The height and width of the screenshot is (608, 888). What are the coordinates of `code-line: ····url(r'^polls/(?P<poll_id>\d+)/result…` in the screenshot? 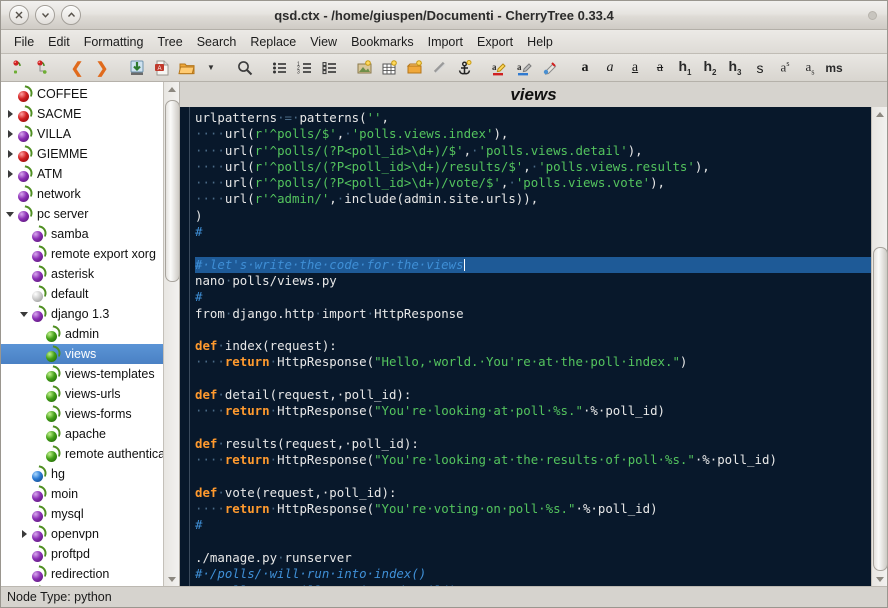 It's located at (541, 167).